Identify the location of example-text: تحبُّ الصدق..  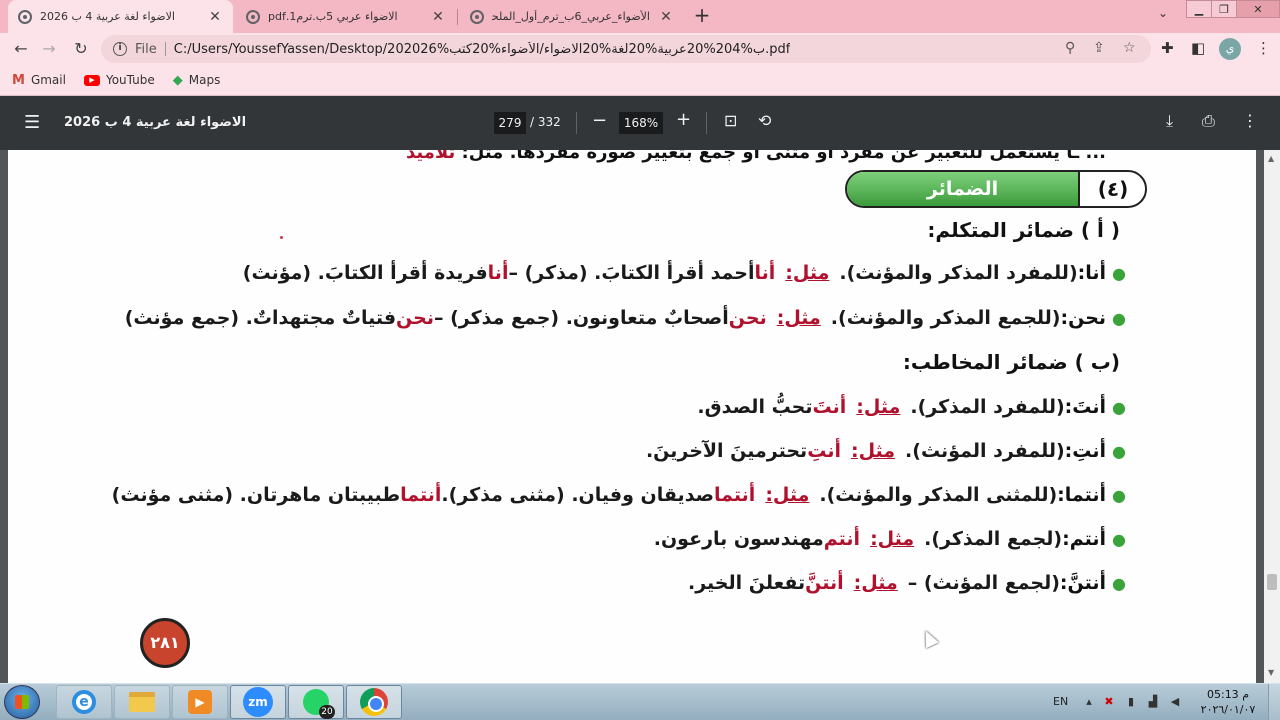
(755, 407).